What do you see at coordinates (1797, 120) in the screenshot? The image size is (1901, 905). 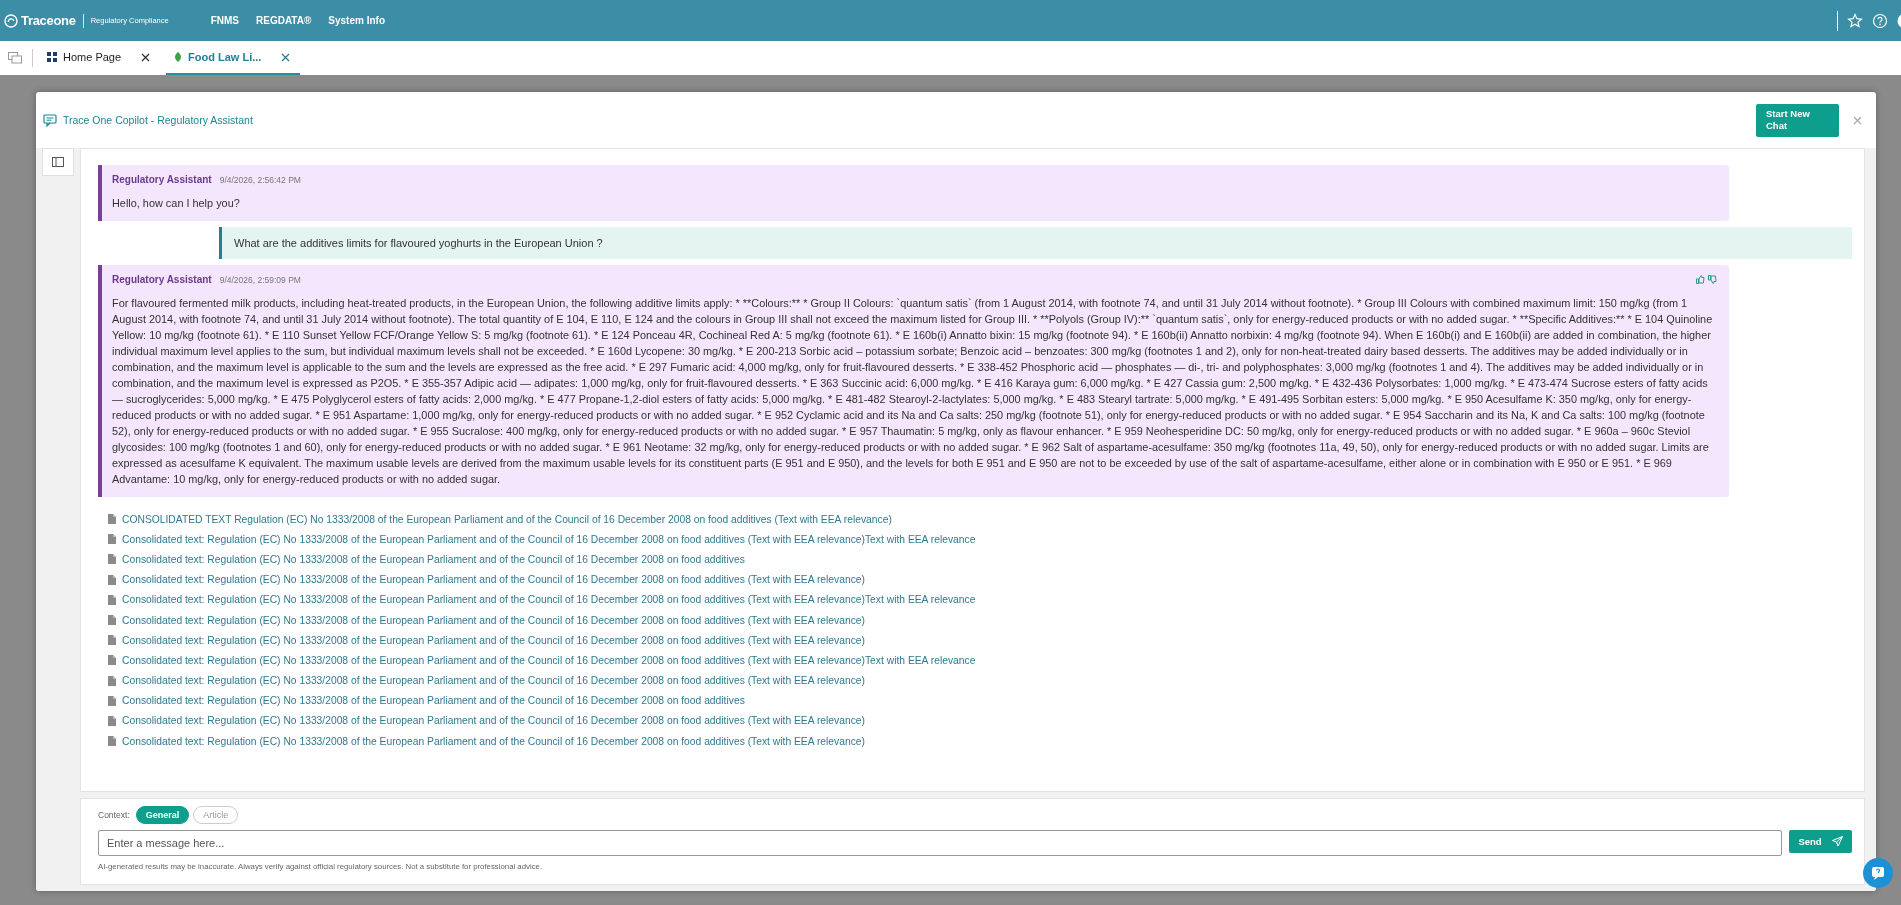 I see `start-new-chat-button: Start New Chat` at bounding box center [1797, 120].